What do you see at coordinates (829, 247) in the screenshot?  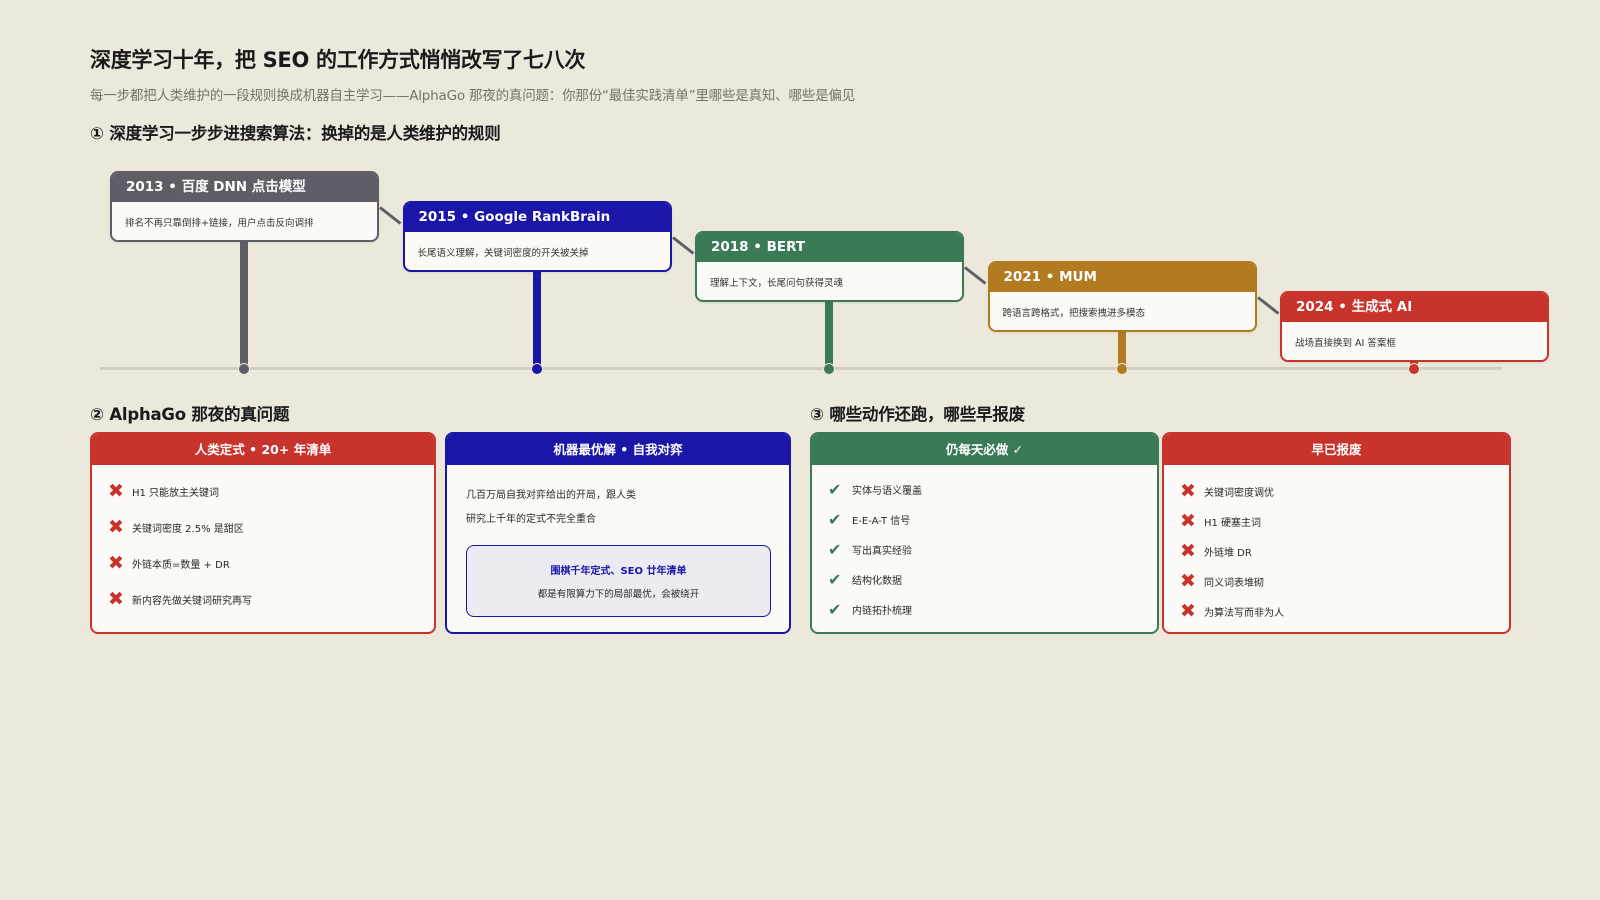 I see `timeline-card-title: 2018 • BERT` at bounding box center [829, 247].